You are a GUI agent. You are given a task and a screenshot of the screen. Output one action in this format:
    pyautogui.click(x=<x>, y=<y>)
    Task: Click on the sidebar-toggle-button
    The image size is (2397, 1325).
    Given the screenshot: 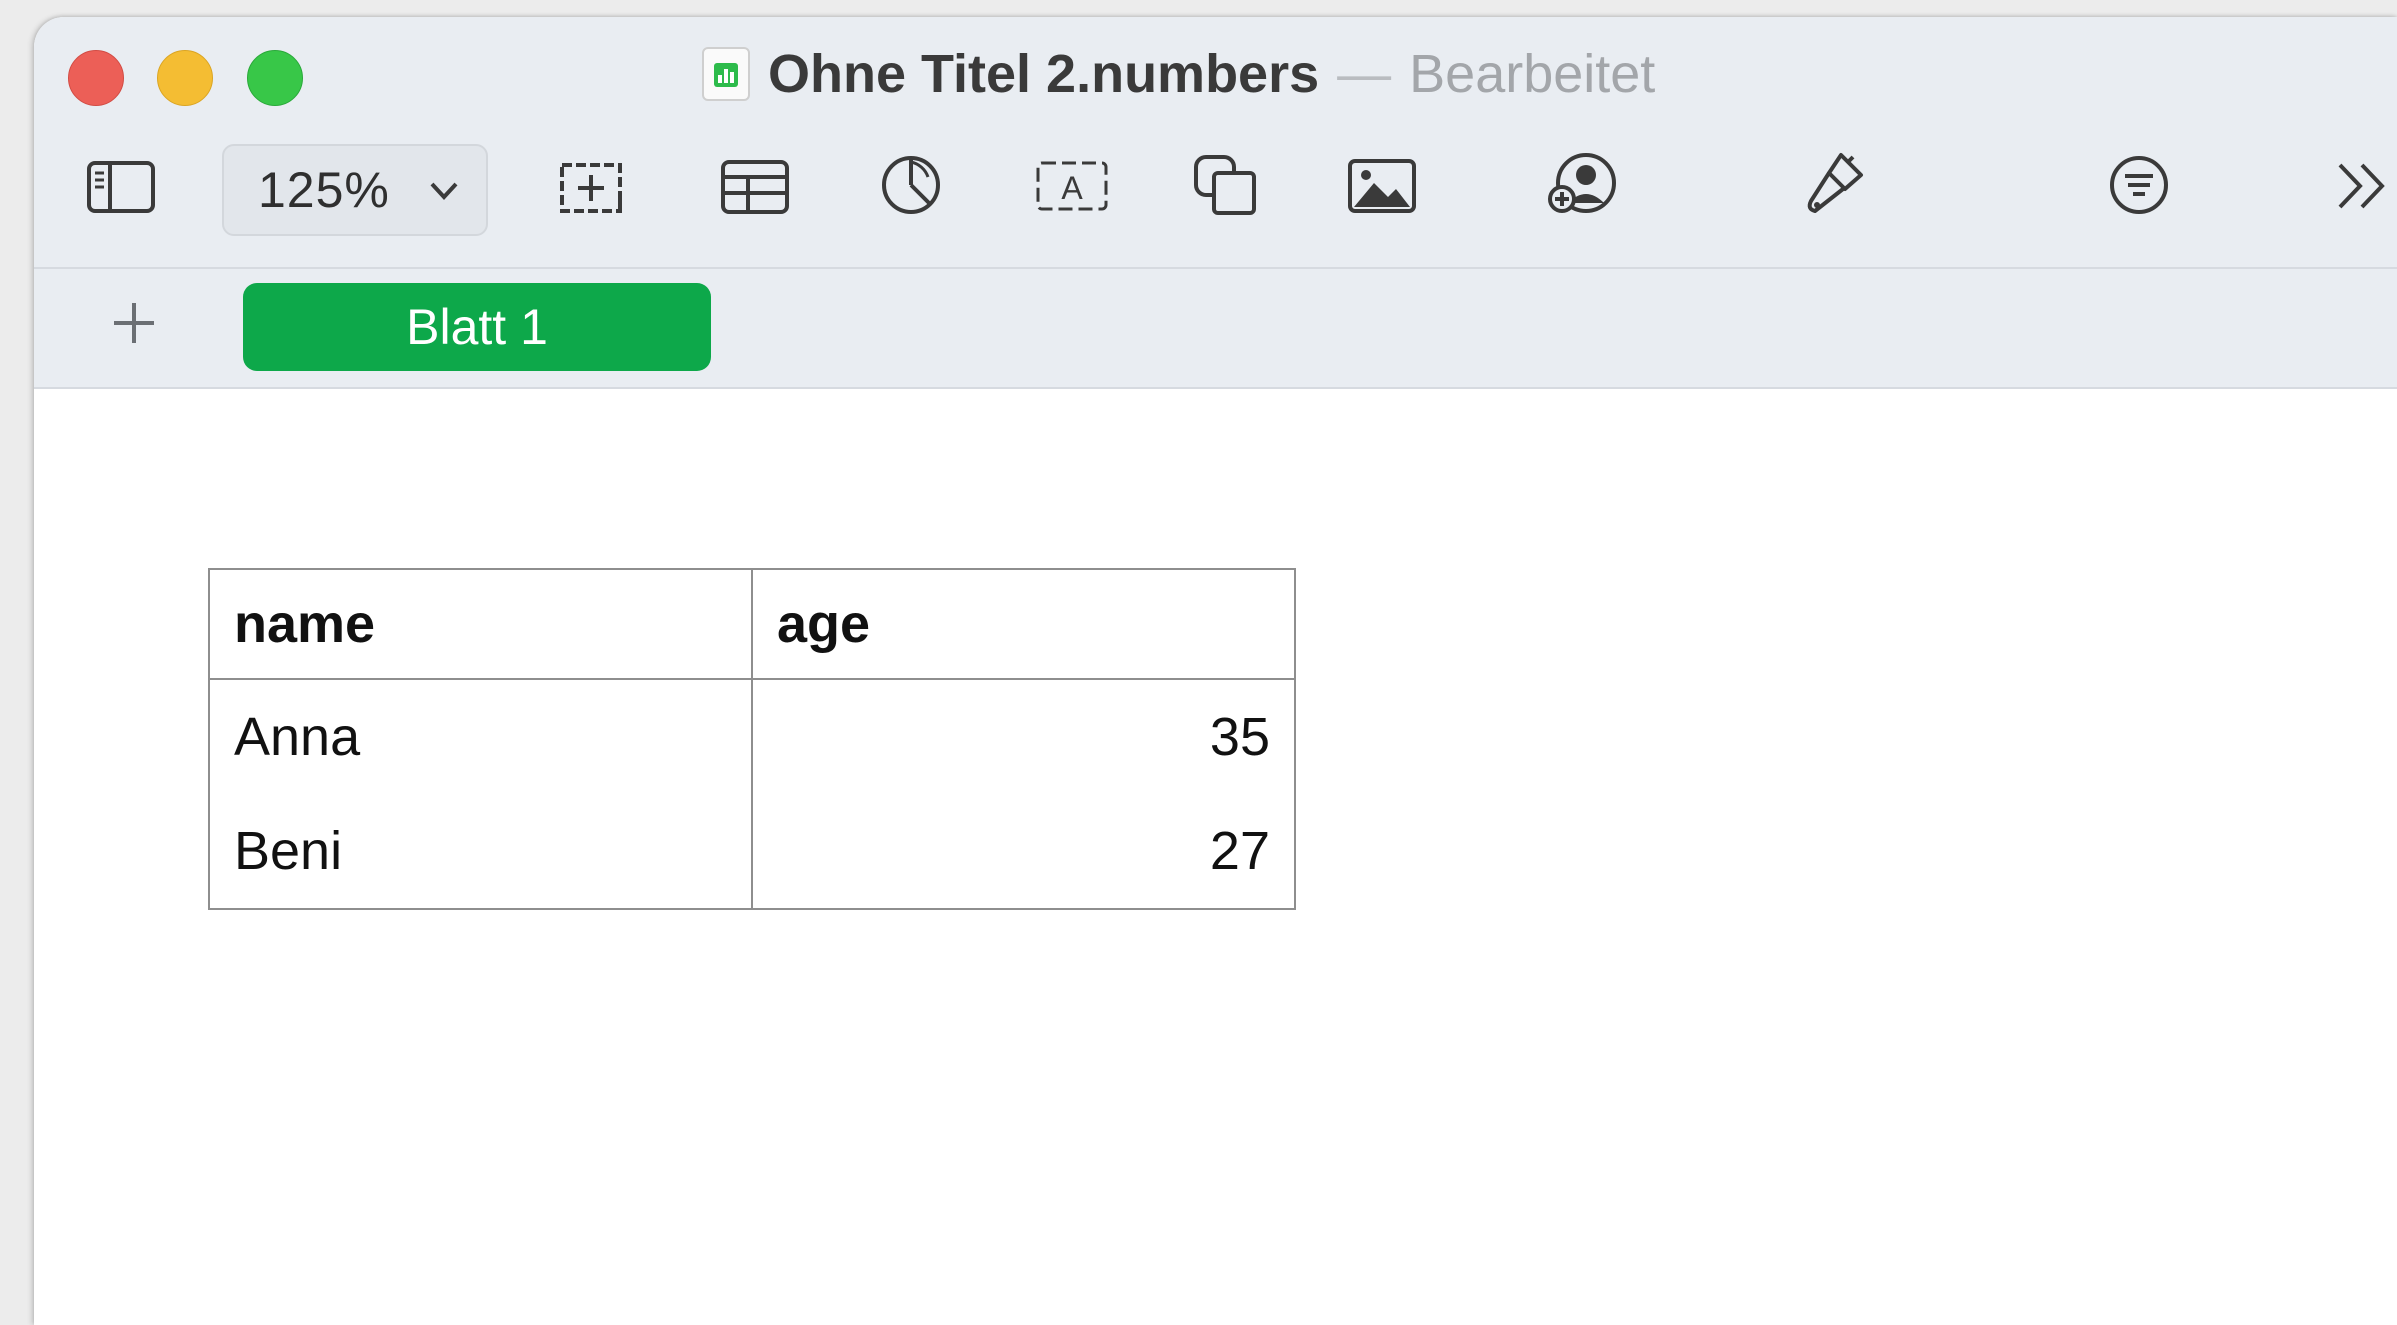 What is the action you would take?
    pyautogui.click(x=121, y=187)
    